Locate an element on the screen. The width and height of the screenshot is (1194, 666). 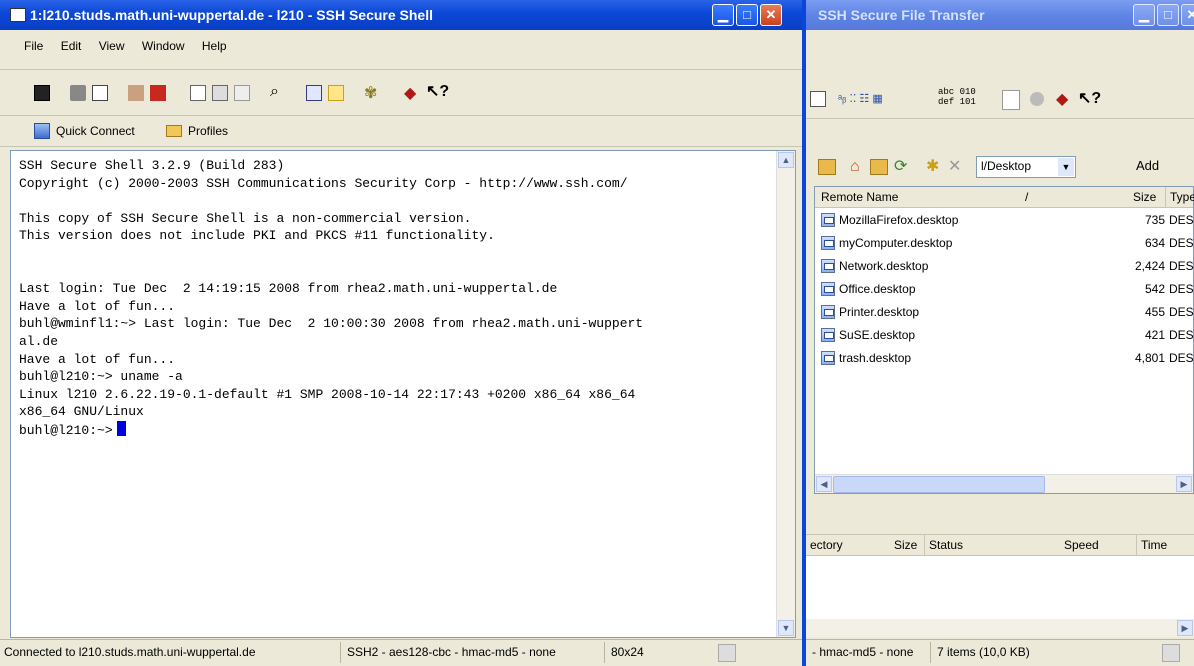
ssh-maximize-button: □ is located at coordinates (747, 15).